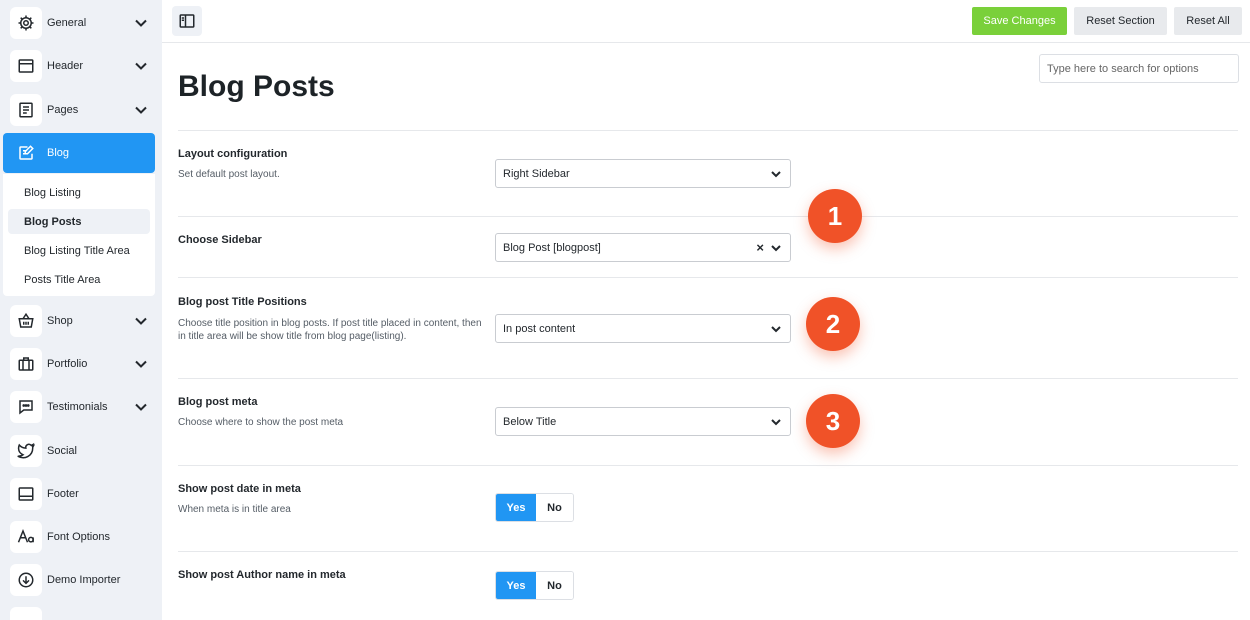 Image resolution: width=1250 pixels, height=620 pixels. What do you see at coordinates (63, 494) in the screenshot?
I see `sidebar-item-label: Footer` at bounding box center [63, 494].